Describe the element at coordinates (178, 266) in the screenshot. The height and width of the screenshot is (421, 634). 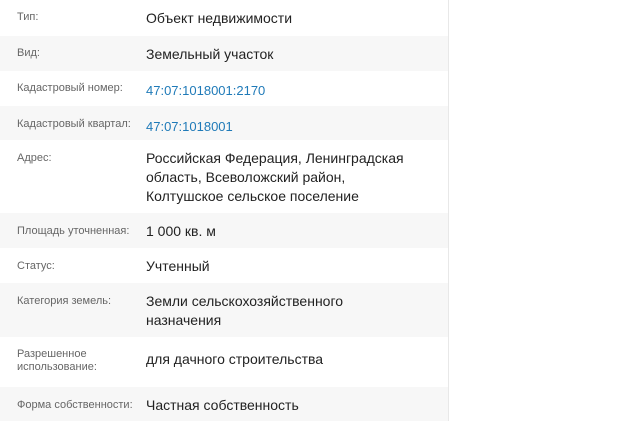
I see `row-value: Учтенный` at that location.